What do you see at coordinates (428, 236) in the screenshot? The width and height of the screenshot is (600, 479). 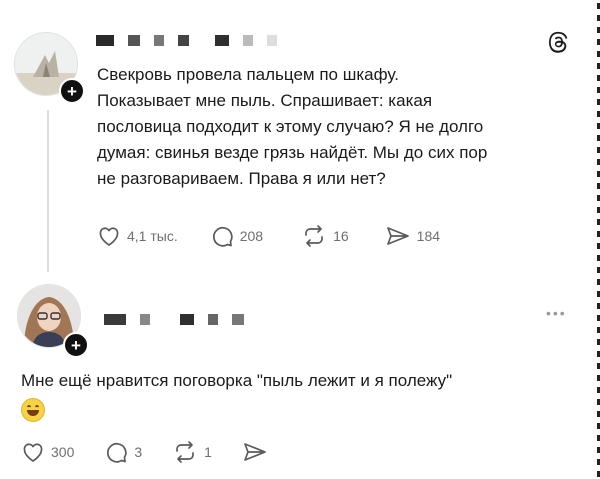 I see `share-count: 184` at bounding box center [428, 236].